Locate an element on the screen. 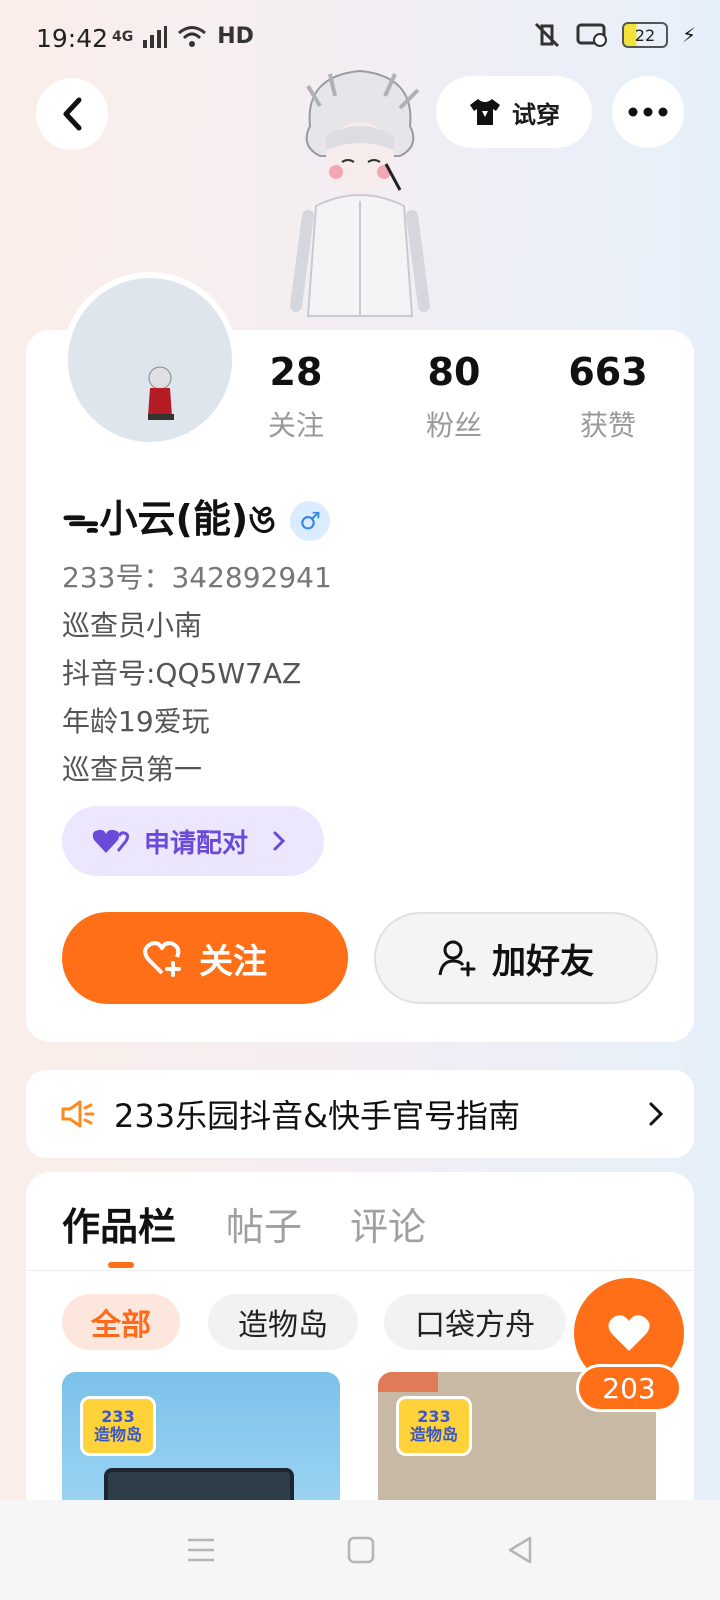  gender-male-icon: ♂ is located at coordinates (310, 521).